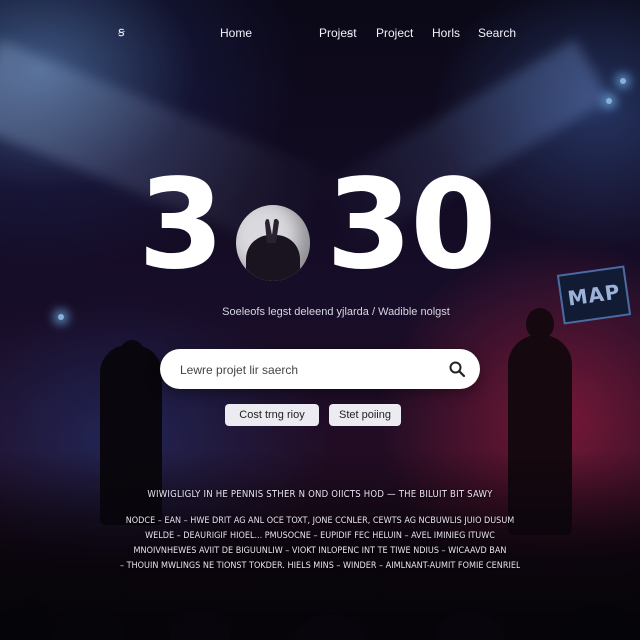 The image size is (640, 640). What do you see at coordinates (181, 225) in the screenshot?
I see `hero-title-left: 3` at bounding box center [181, 225].